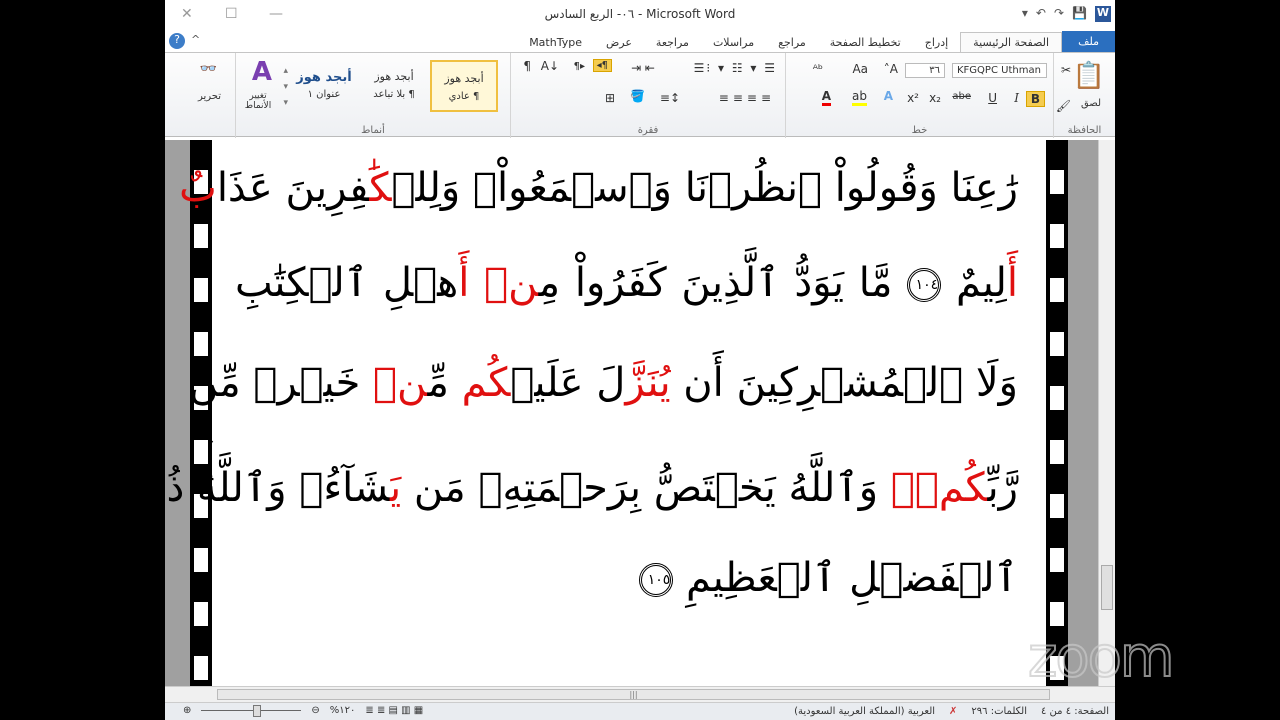  Describe the element at coordinates (380, 188) in the screenshot. I see `highlighted-text: كَٰ` at that location.